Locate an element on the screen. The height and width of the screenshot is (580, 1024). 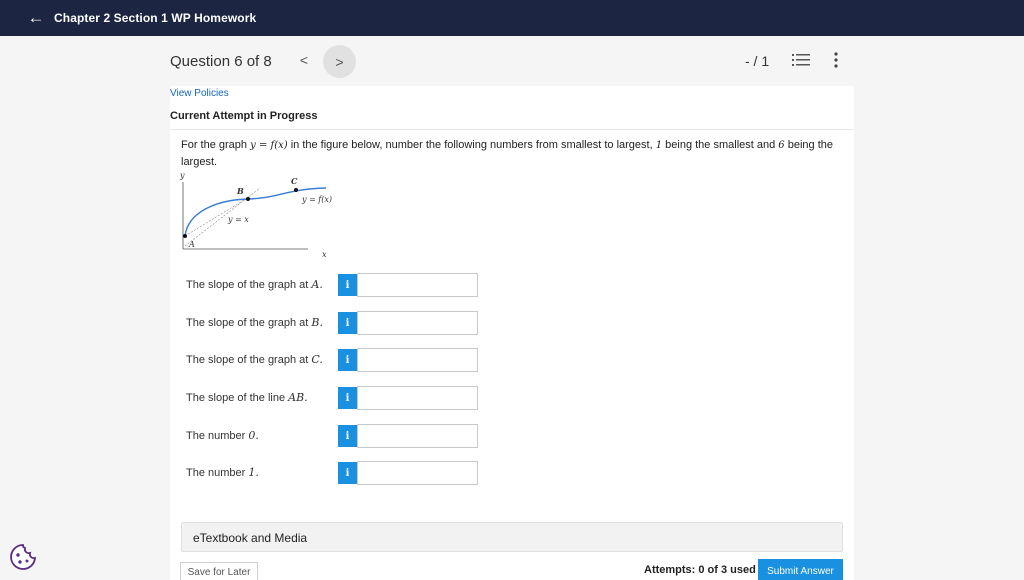
submit-answer-button: Submit Answer is located at coordinates (800, 569).